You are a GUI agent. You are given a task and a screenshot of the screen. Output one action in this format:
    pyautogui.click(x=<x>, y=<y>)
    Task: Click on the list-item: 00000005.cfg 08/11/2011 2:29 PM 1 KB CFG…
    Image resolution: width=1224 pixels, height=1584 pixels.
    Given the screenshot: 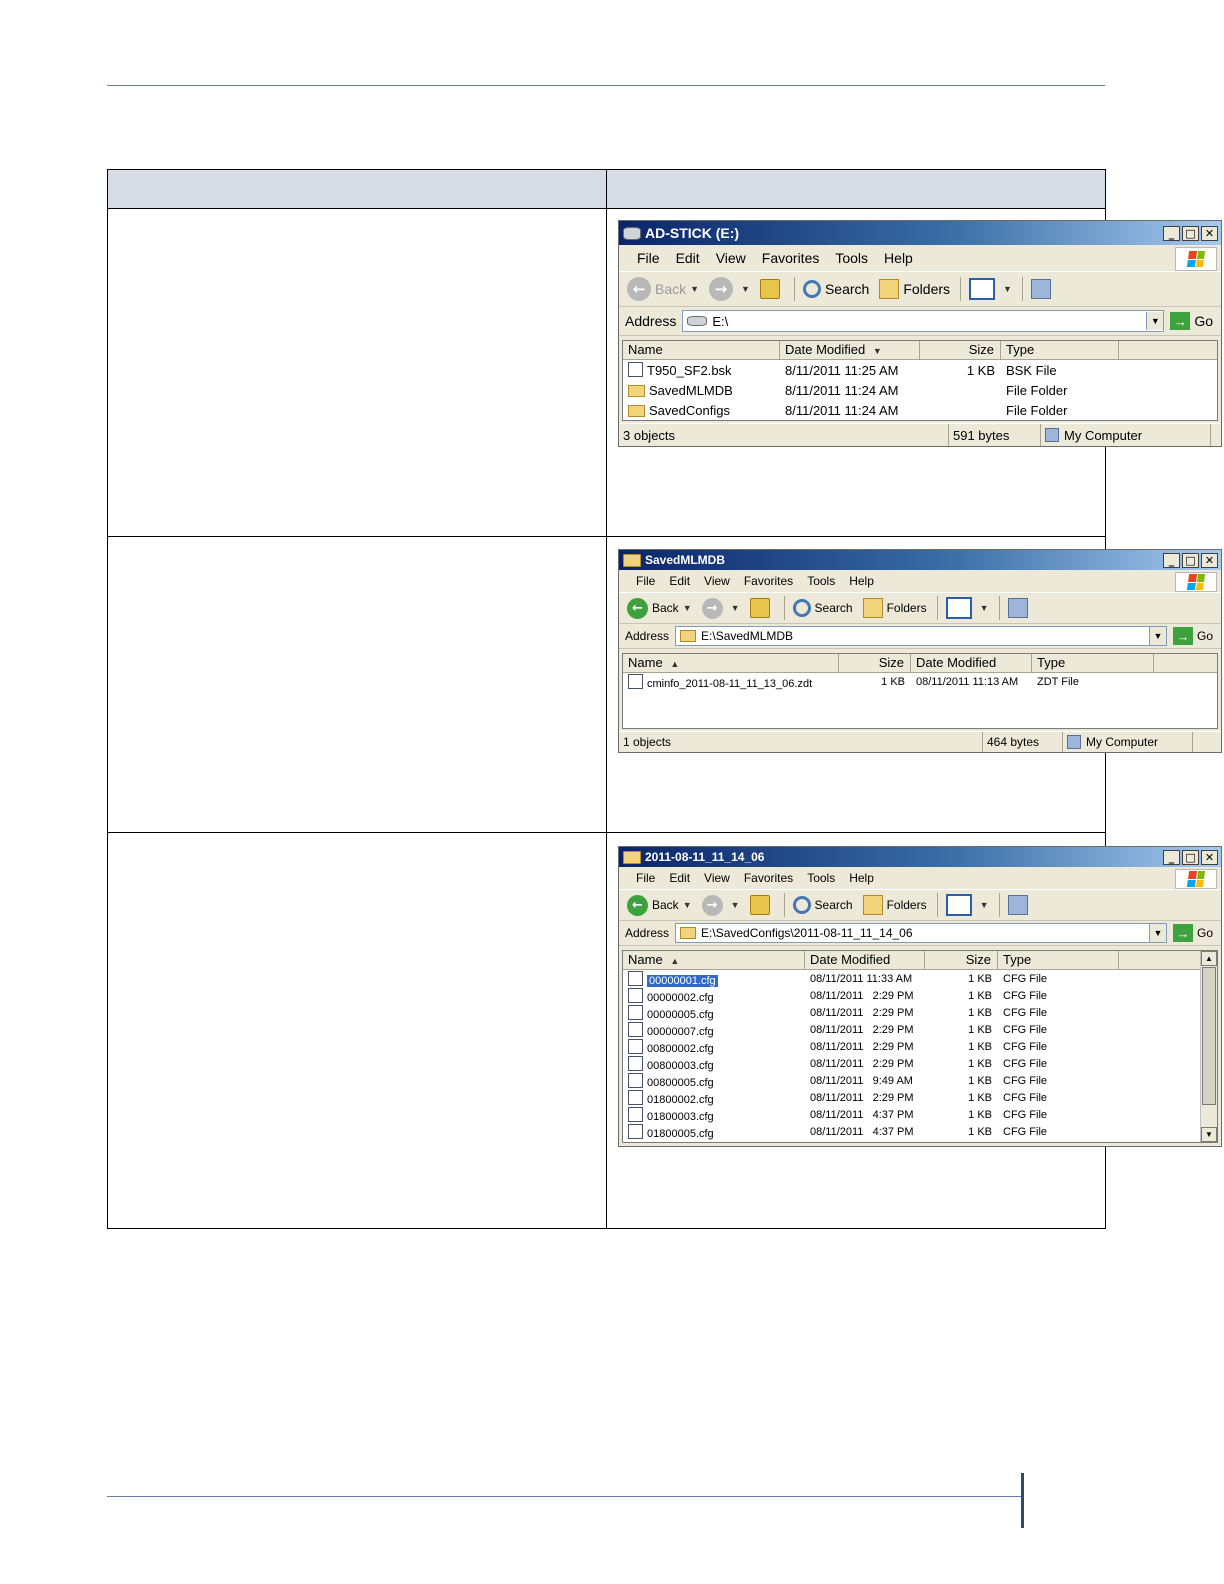 What is the action you would take?
    pyautogui.click(x=920, y=1012)
    